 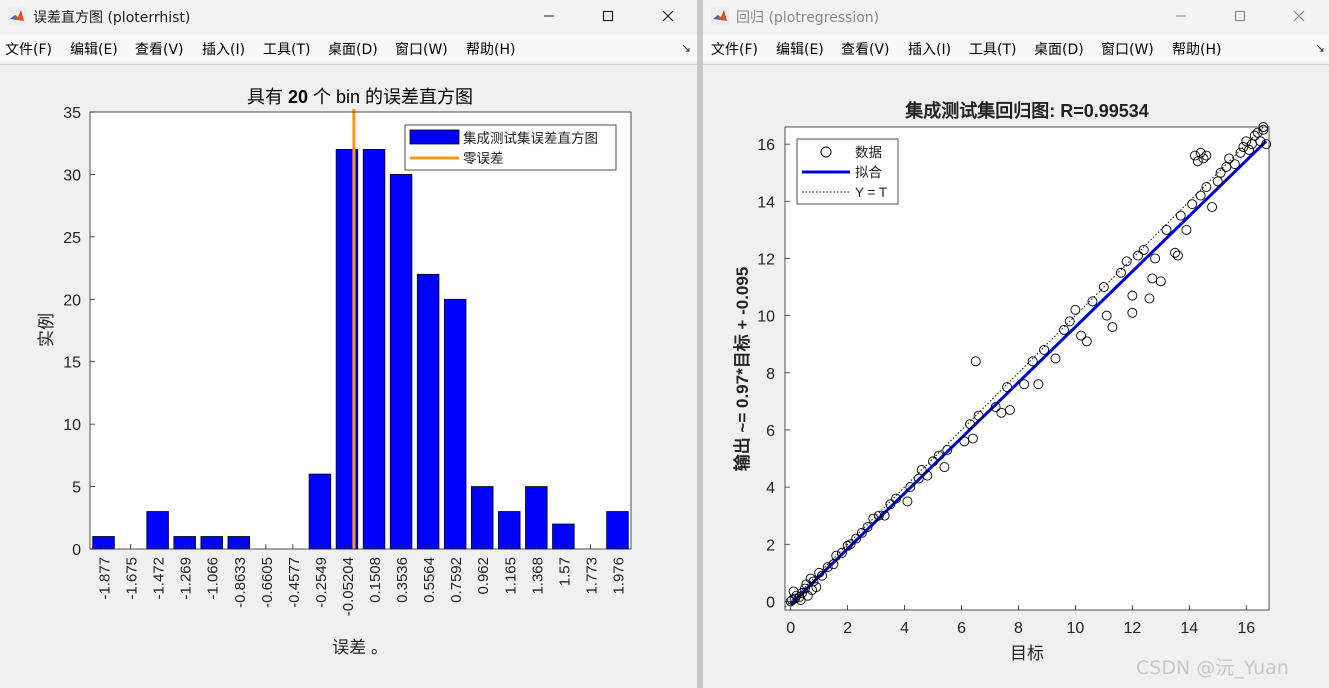 I want to click on y-tick-label: 25, so click(x=72, y=238).